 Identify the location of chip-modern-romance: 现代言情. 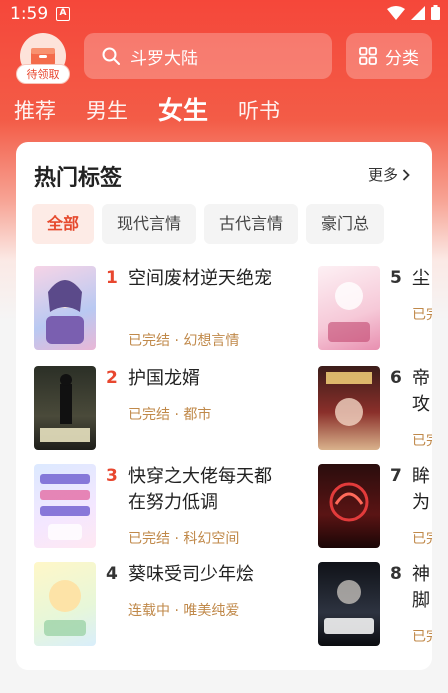
(149, 224).